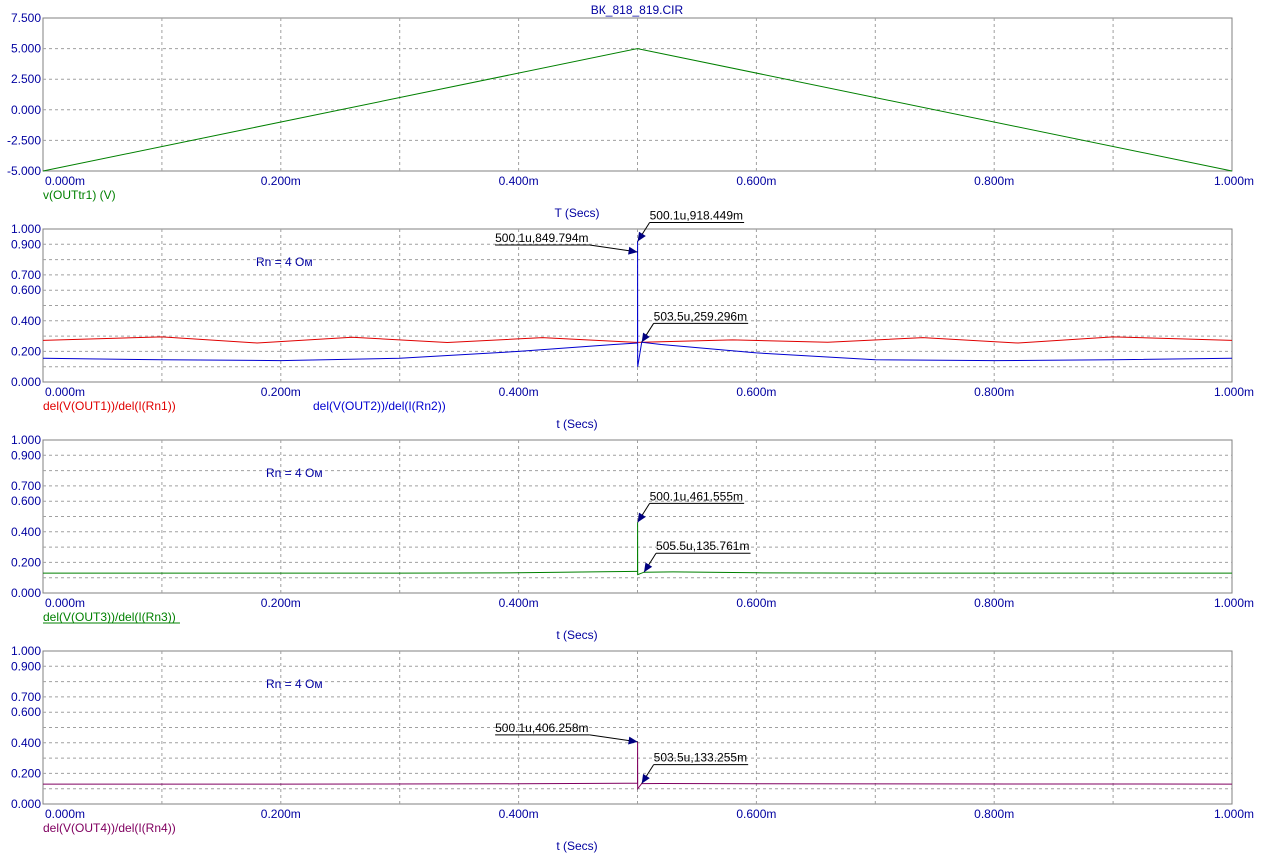 The width and height of the screenshot is (1268, 862). Describe the element at coordinates (702, 546) in the screenshot. I see `cursor-annotation: 505.5u,135.761m` at that location.